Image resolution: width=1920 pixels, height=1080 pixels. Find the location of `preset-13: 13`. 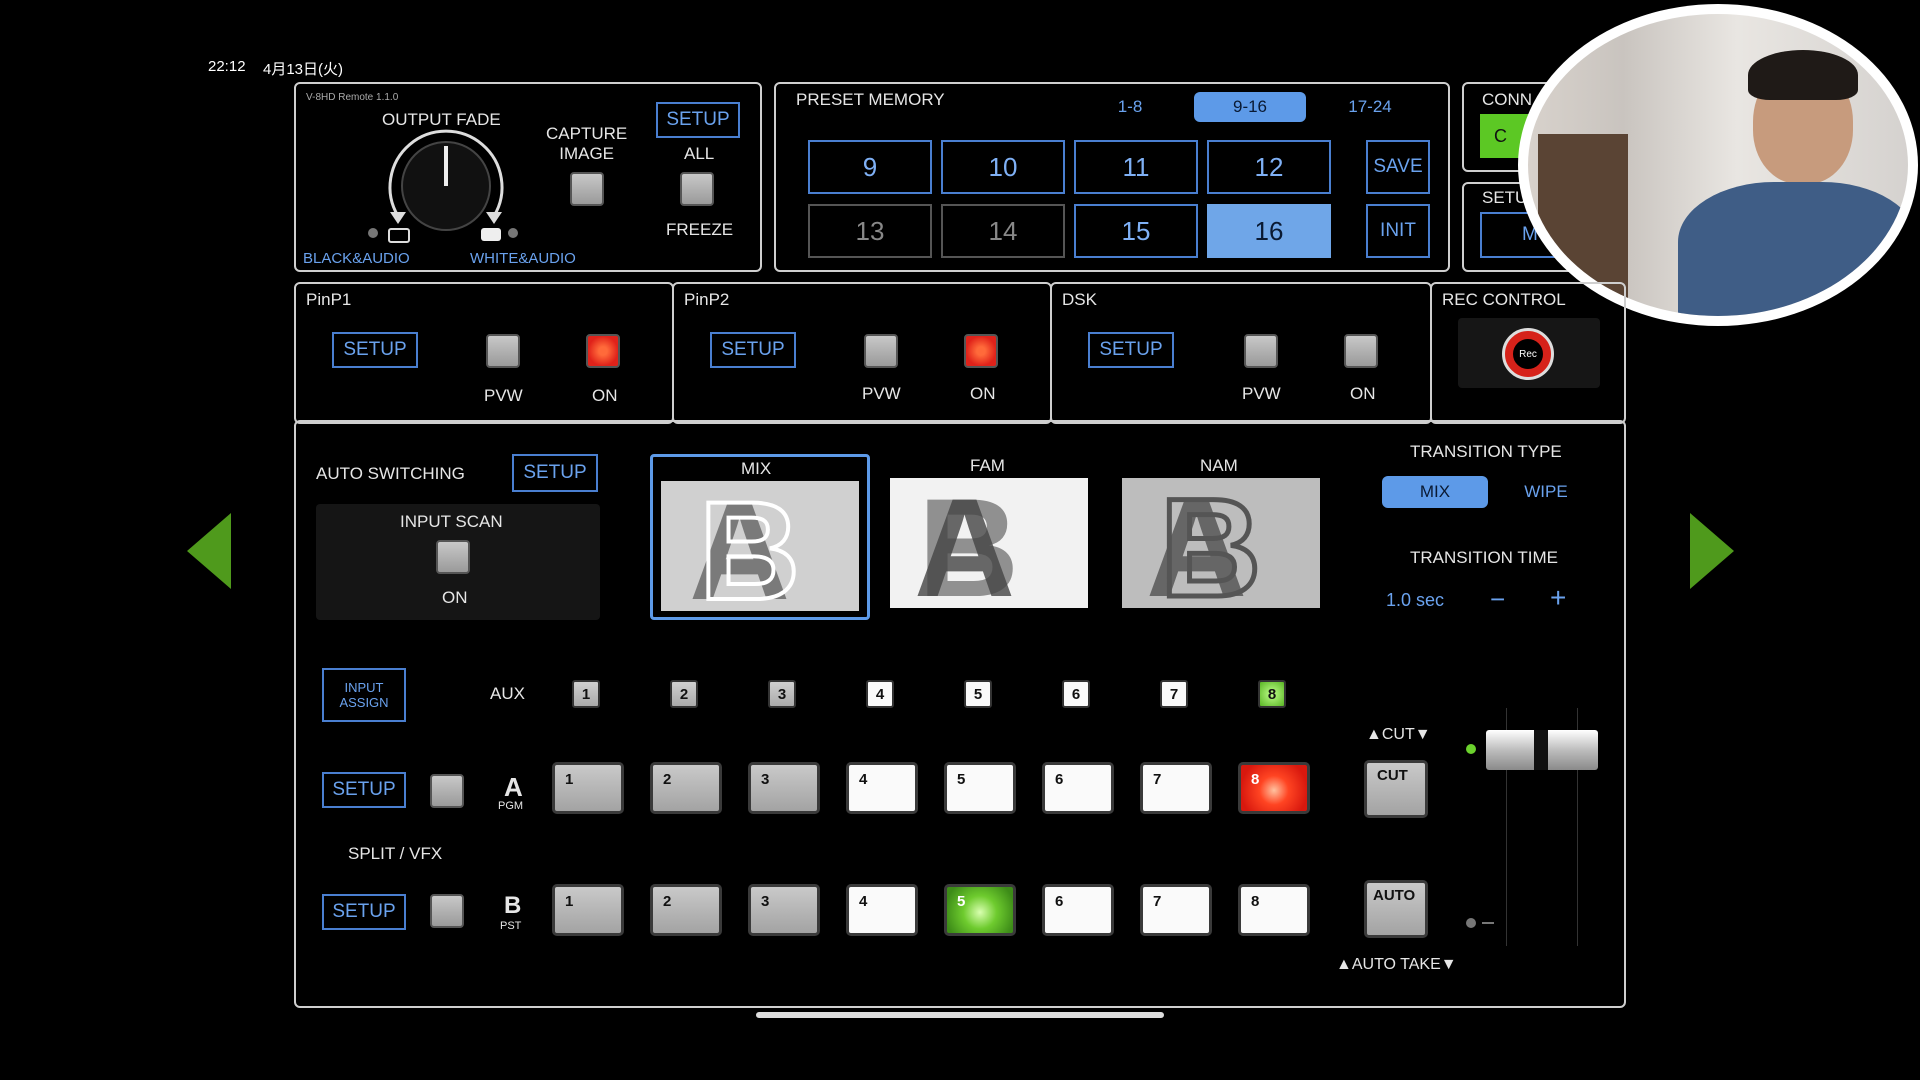

preset-13: 13 is located at coordinates (870, 231).